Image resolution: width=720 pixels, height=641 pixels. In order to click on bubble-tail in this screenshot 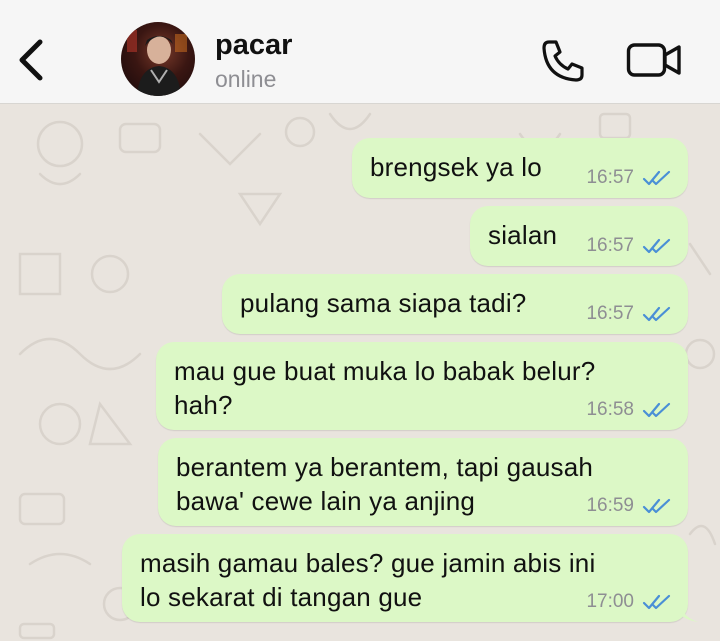, I will do `click(688, 610)`.